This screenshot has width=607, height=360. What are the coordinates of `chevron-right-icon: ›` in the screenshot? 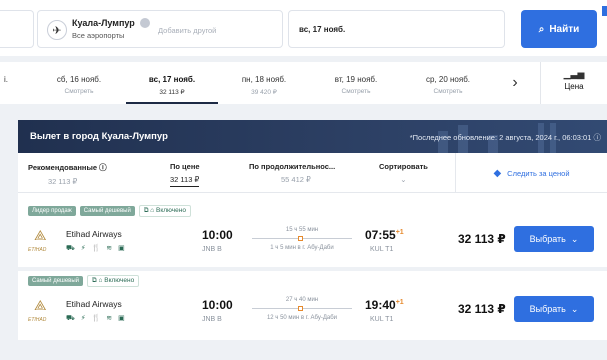 It's located at (515, 83).